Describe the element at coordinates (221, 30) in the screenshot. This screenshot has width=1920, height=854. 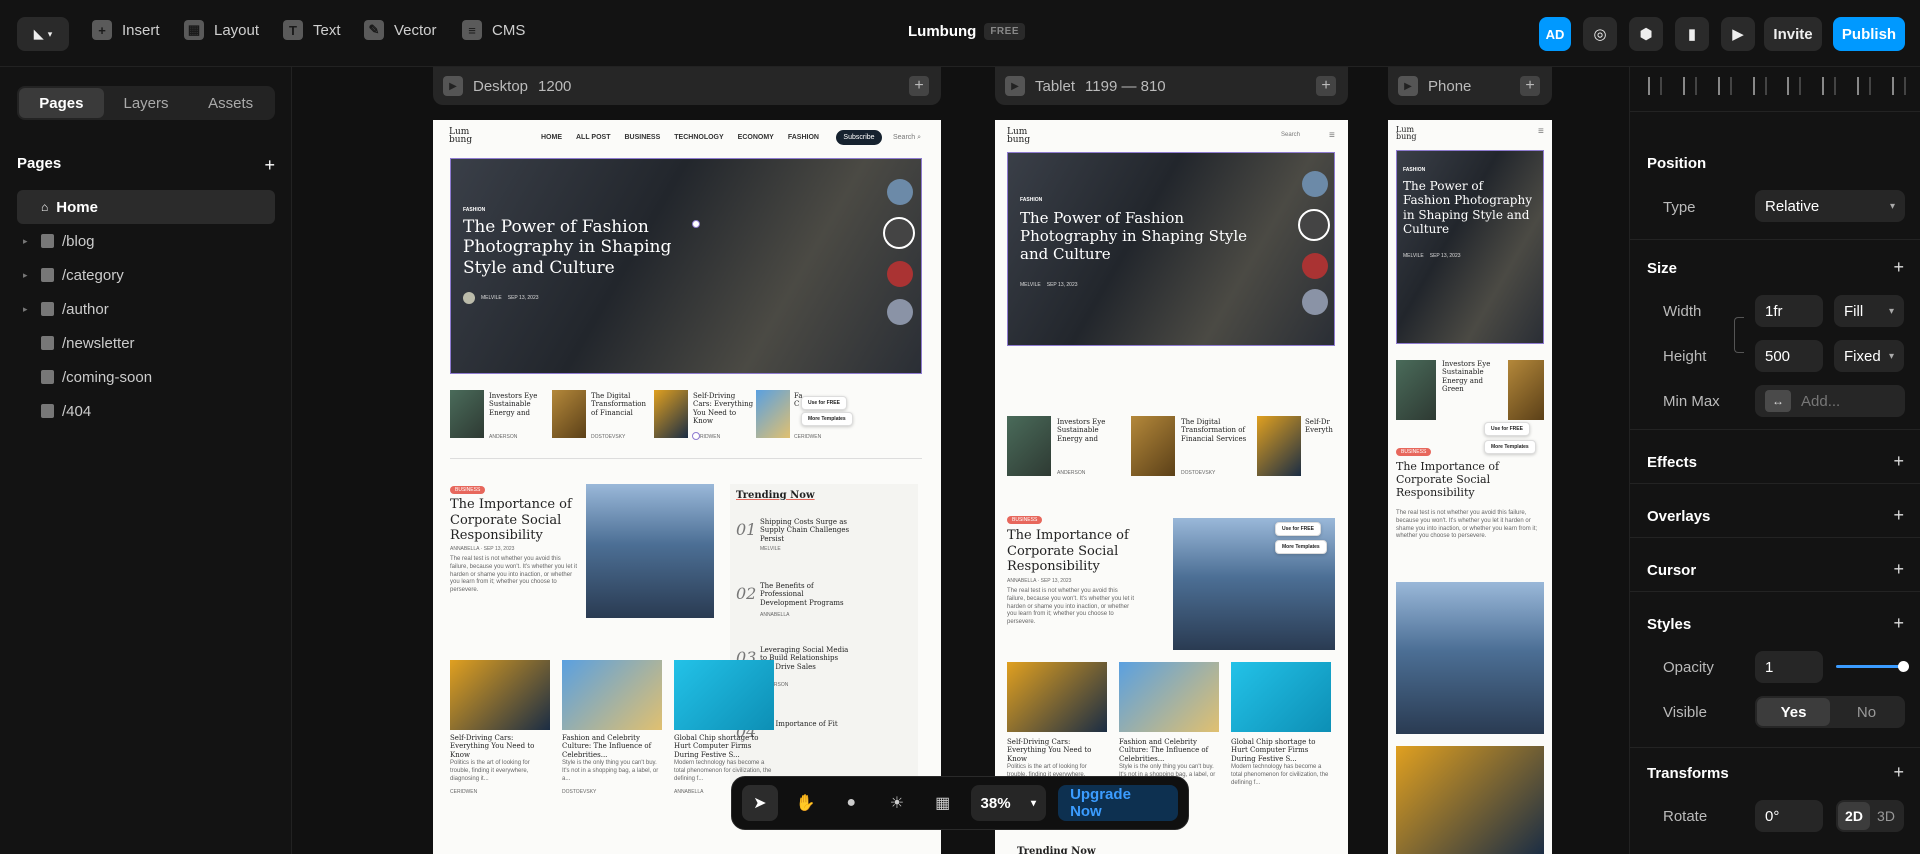
I see `layout-button: ▦ Layout` at that location.